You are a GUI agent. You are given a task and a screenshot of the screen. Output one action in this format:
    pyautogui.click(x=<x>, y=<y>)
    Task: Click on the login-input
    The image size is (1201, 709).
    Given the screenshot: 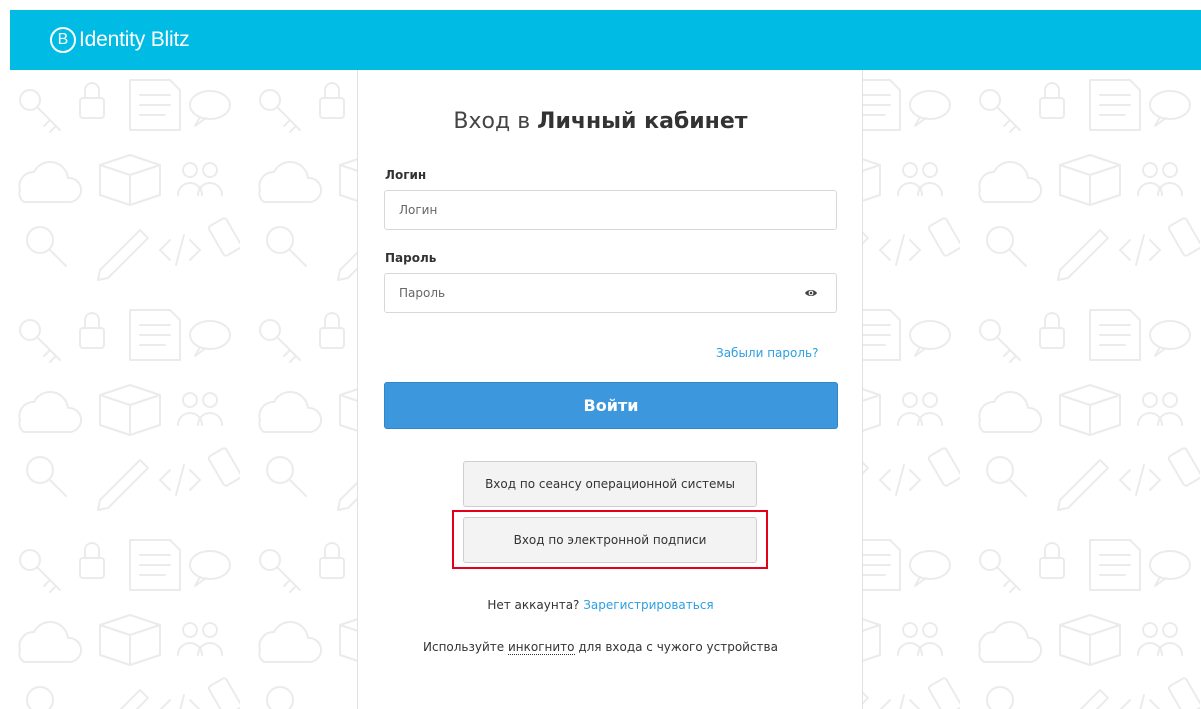 What is the action you would take?
    pyautogui.click(x=592, y=210)
    